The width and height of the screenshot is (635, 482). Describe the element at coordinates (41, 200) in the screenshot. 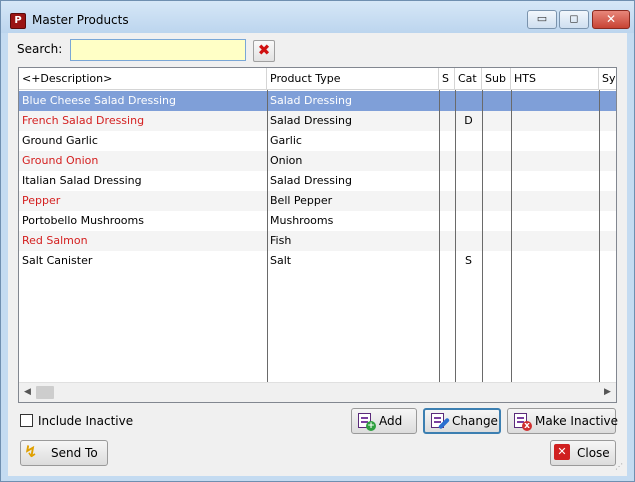

I see `cell-description: Pepper` at that location.